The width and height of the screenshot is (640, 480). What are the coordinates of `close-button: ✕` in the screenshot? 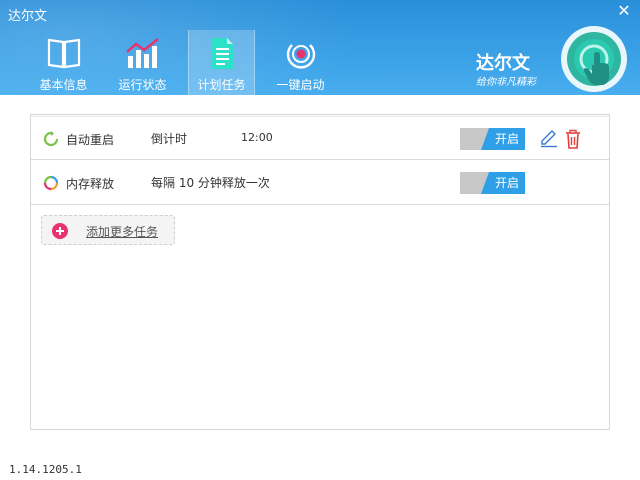 It's located at (624, 11).